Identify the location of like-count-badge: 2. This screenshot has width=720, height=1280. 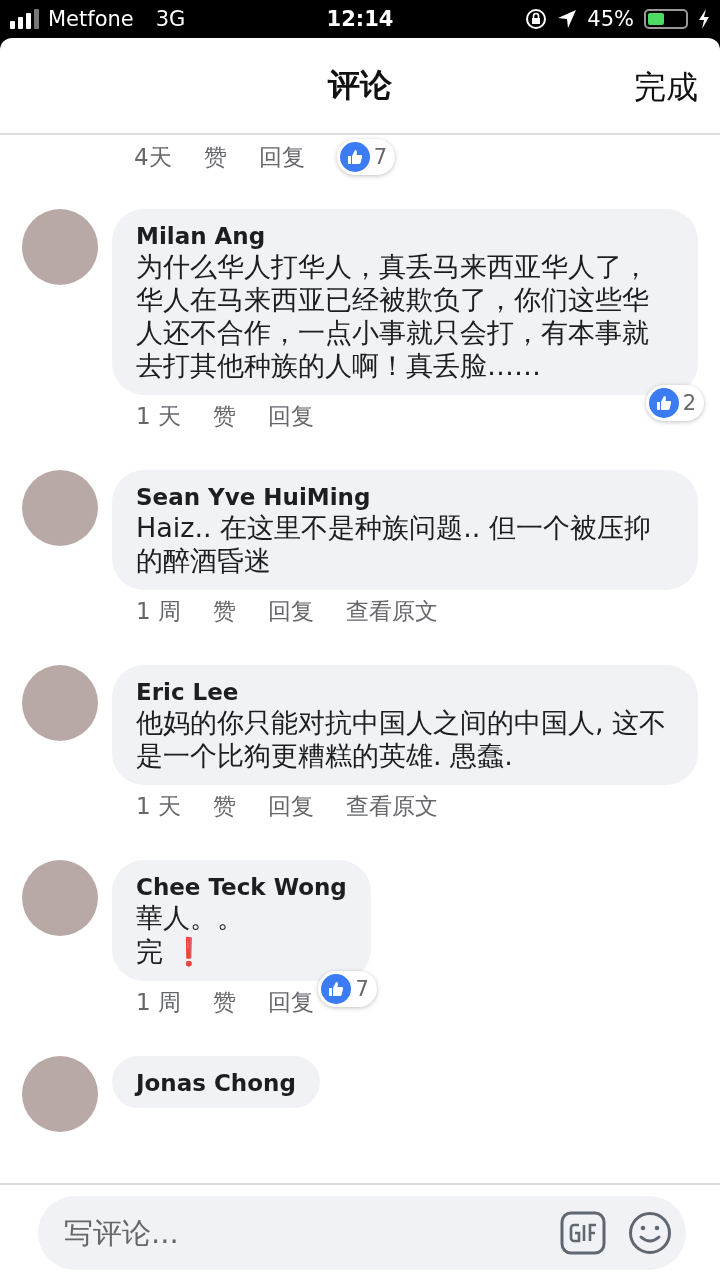
(674, 402).